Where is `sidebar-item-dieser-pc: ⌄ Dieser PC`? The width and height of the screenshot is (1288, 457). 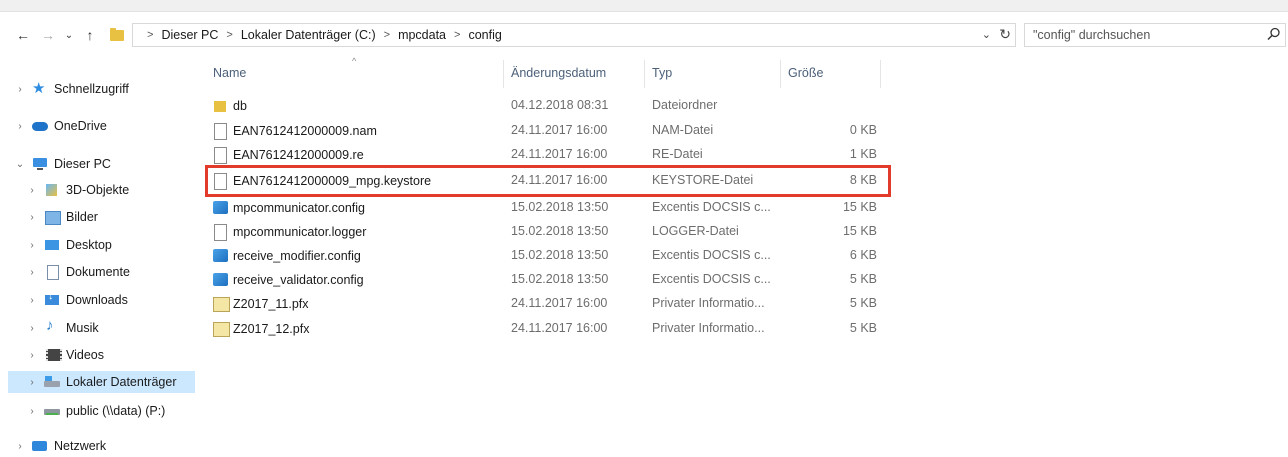
sidebar-item-dieser-pc: ⌄ Dieser PC is located at coordinates (55, 164).